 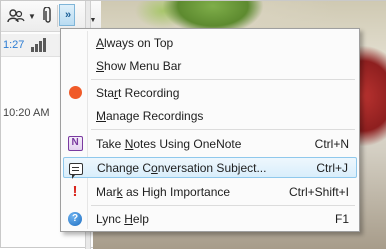 I want to click on menu-item-start-recording: Start Recording, so click(x=210, y=92).